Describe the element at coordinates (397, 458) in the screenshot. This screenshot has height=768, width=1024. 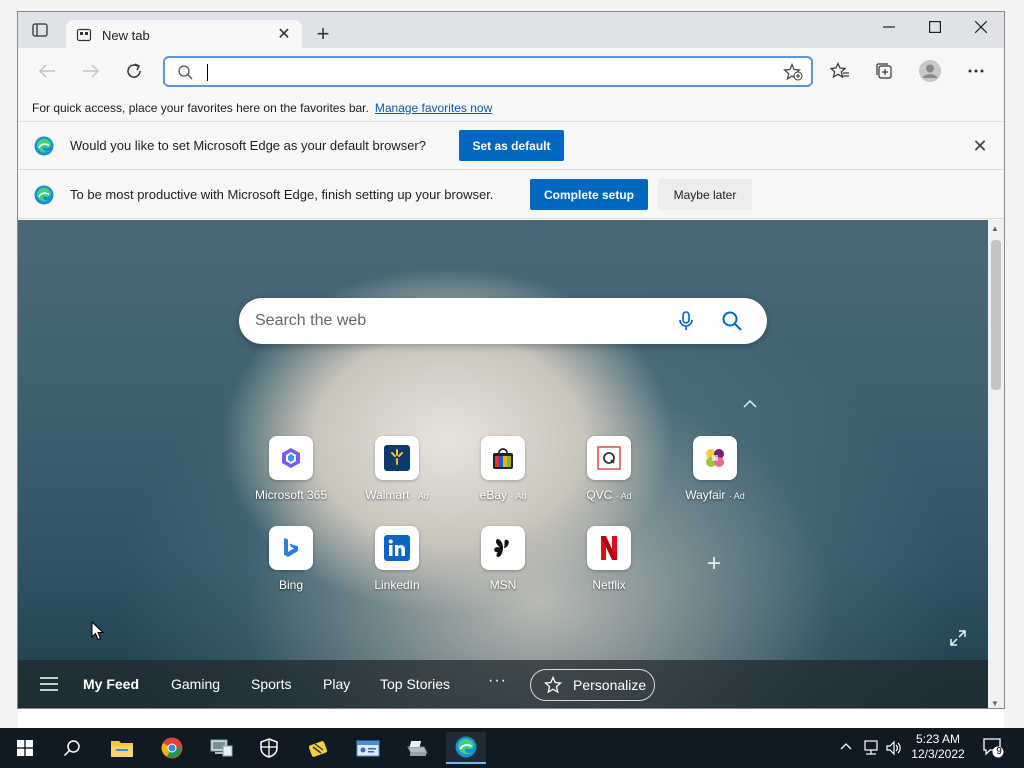
I see `walmart-icon` at that location.